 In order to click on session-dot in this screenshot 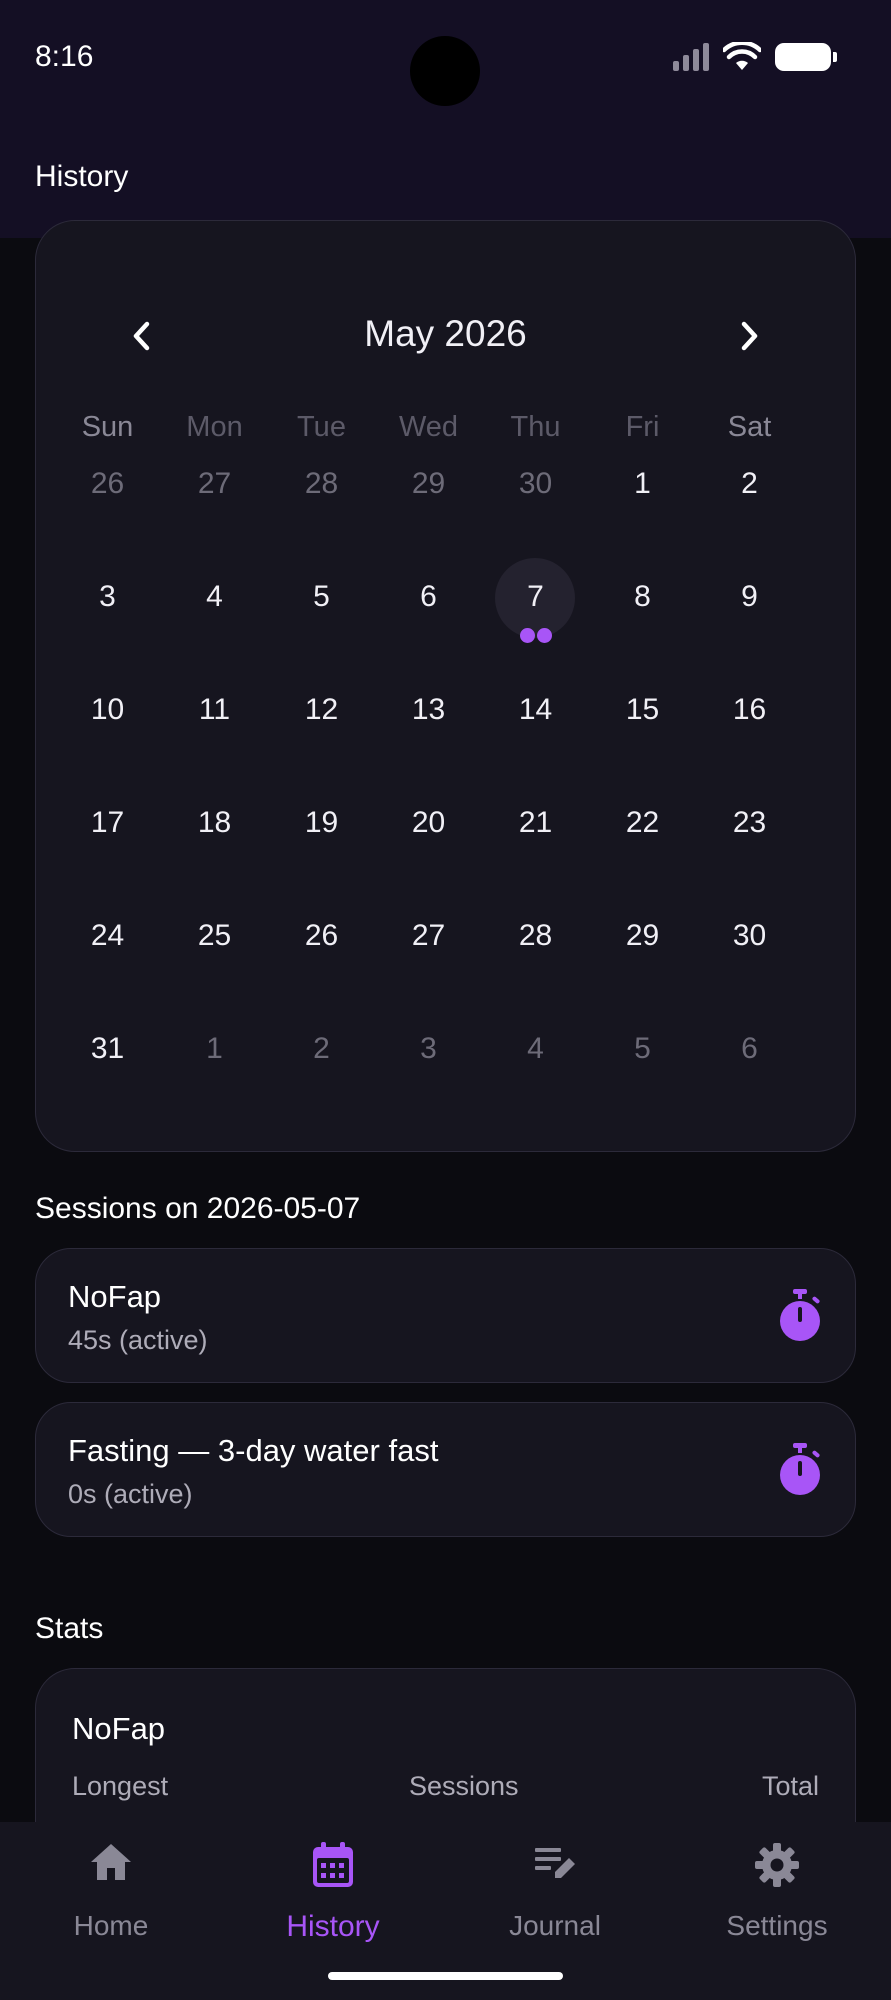, I will do `click(527, 635)`.